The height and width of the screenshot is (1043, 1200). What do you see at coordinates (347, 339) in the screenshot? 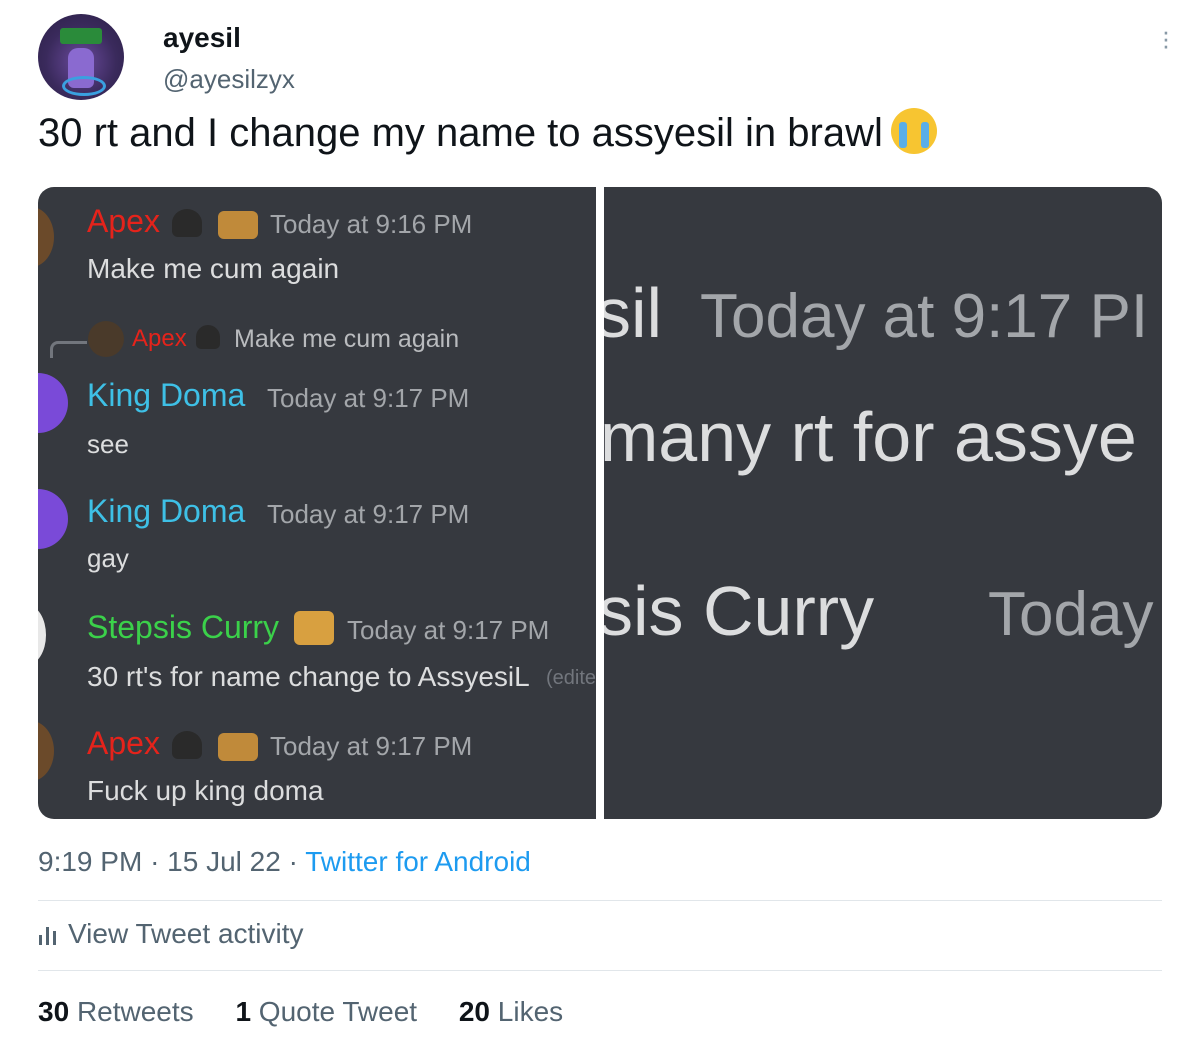
I see `reply-text: Make me cum again` at bounding box center [347, 339].